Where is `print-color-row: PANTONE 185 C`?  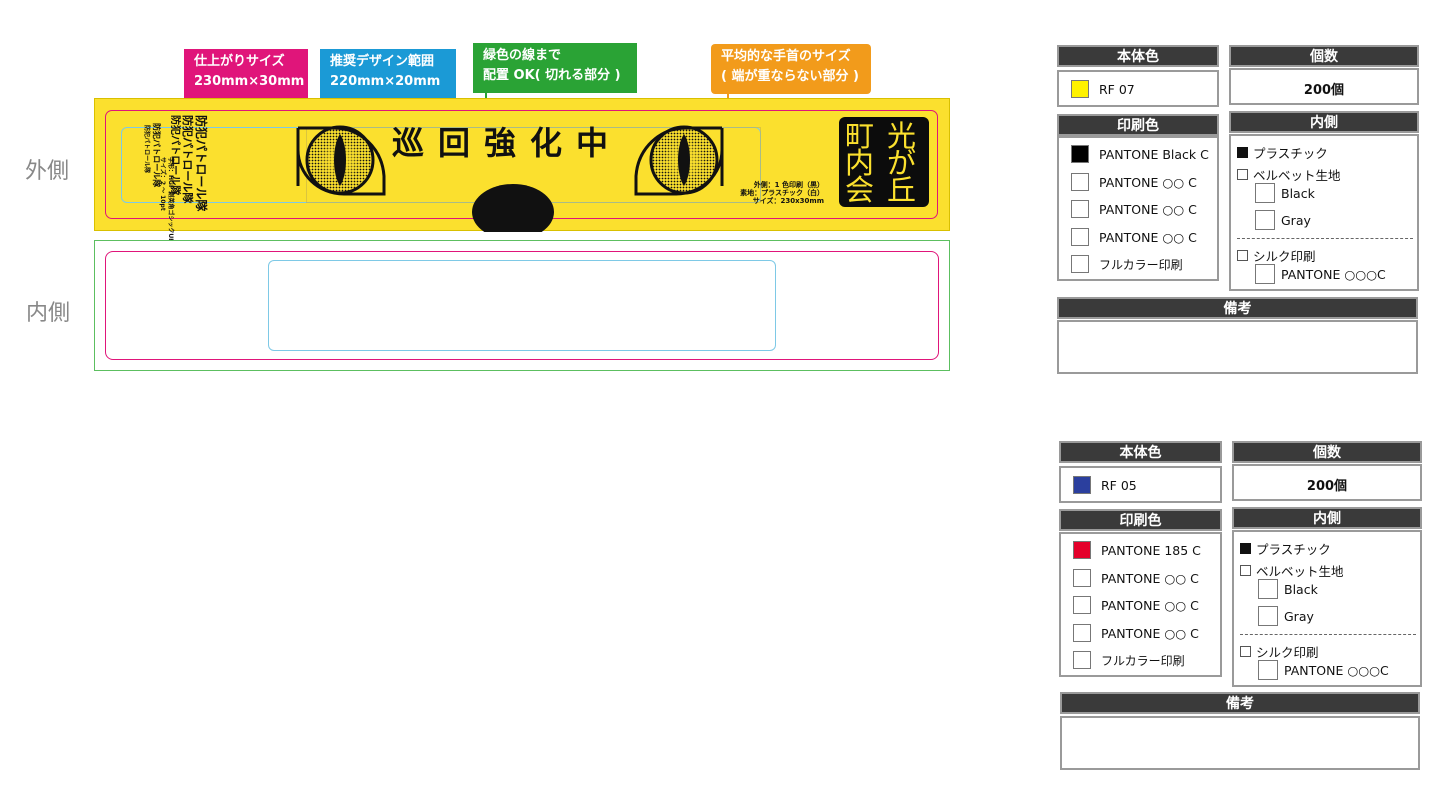
print-color-row: PANTONE 185 C is located at coordinates (1137, 550).